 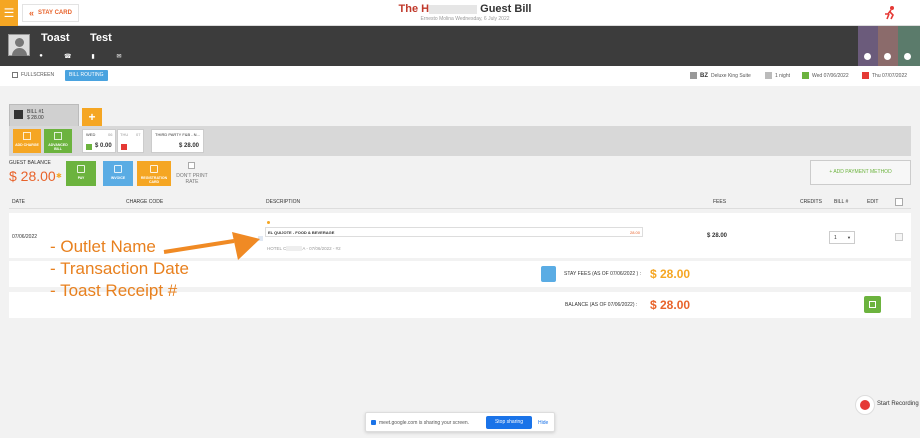 I want to click on header-description: DESCRIPTION, so click(x=283, y=202).